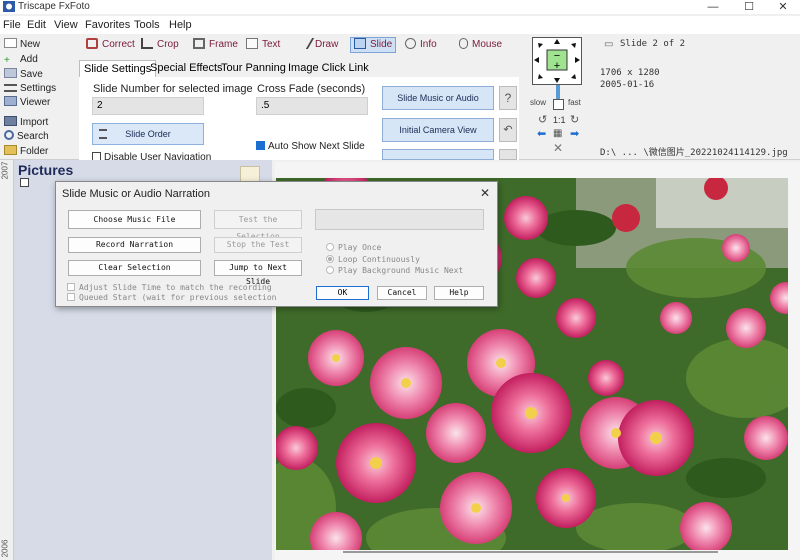 Image resolution: width=800 pixels, height=560 pixels. Describe the element at coordinates (438, 154) in the screenshot. I see `partial-button` at that location.